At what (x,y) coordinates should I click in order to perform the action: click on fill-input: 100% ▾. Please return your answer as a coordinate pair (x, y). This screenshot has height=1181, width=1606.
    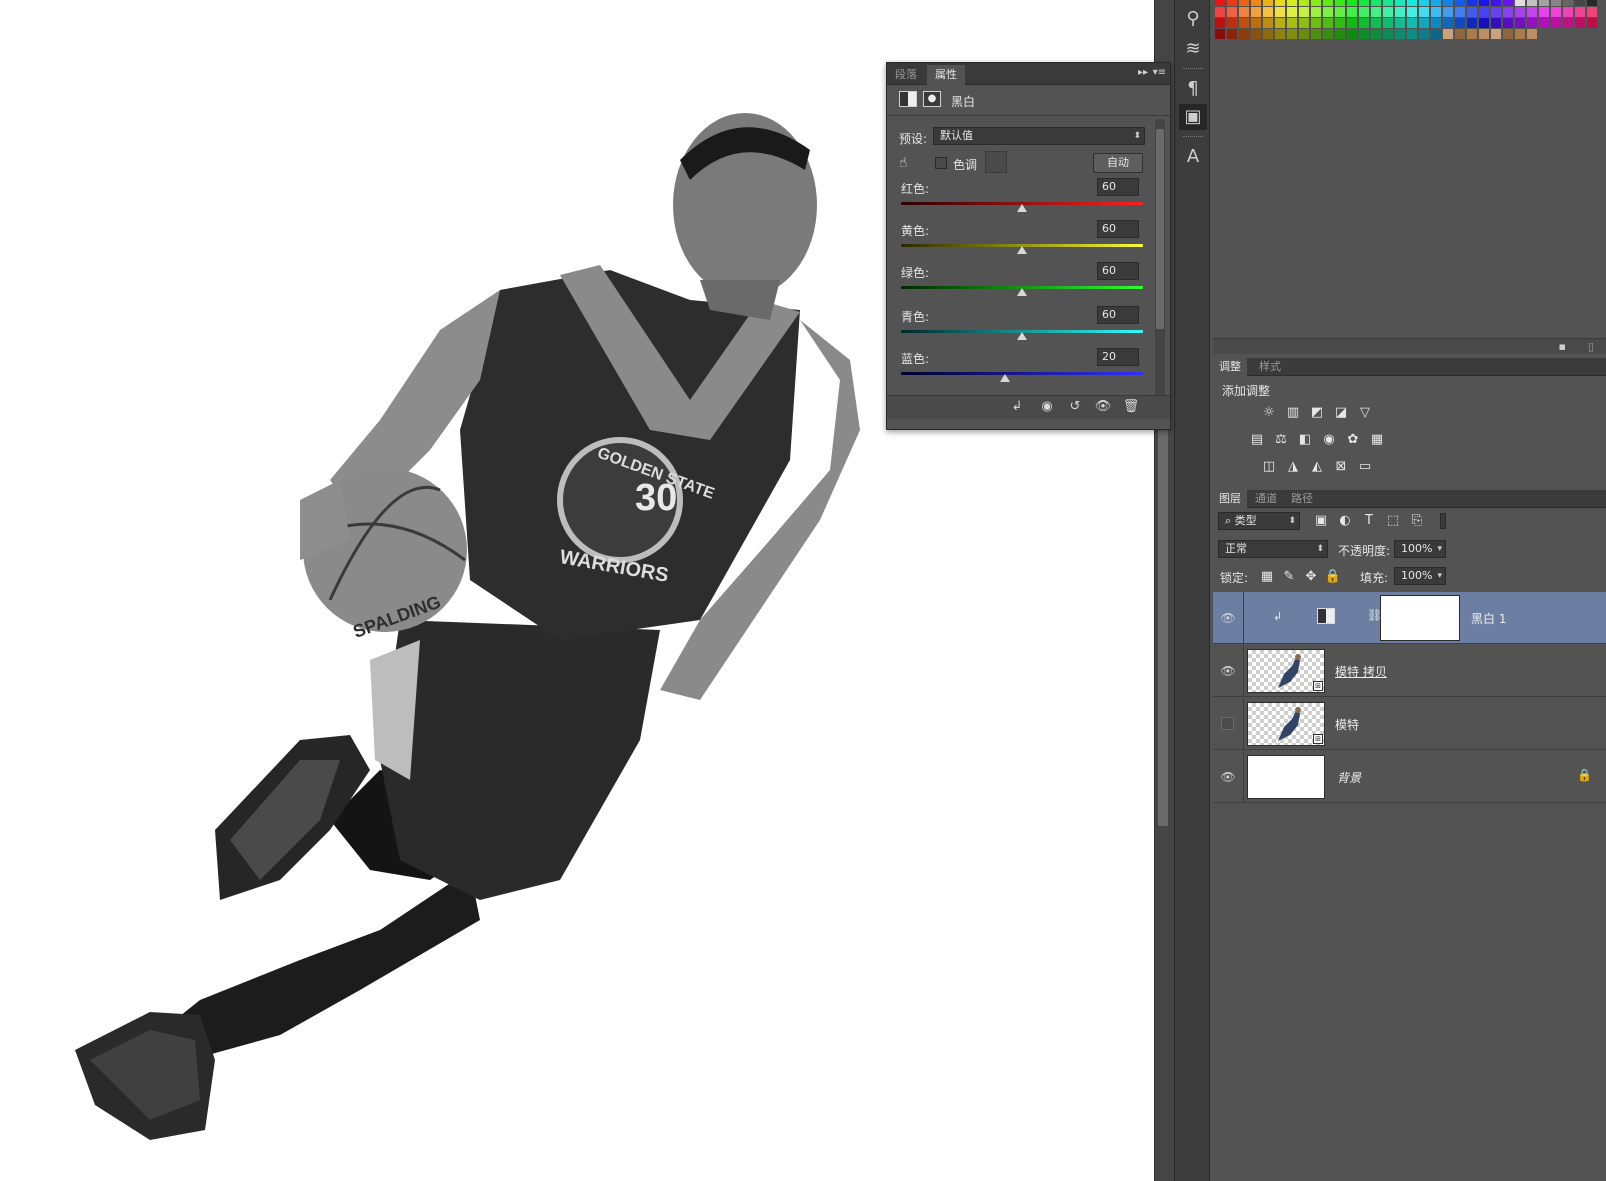
    Looking at the image, I should click on (1420, 576).